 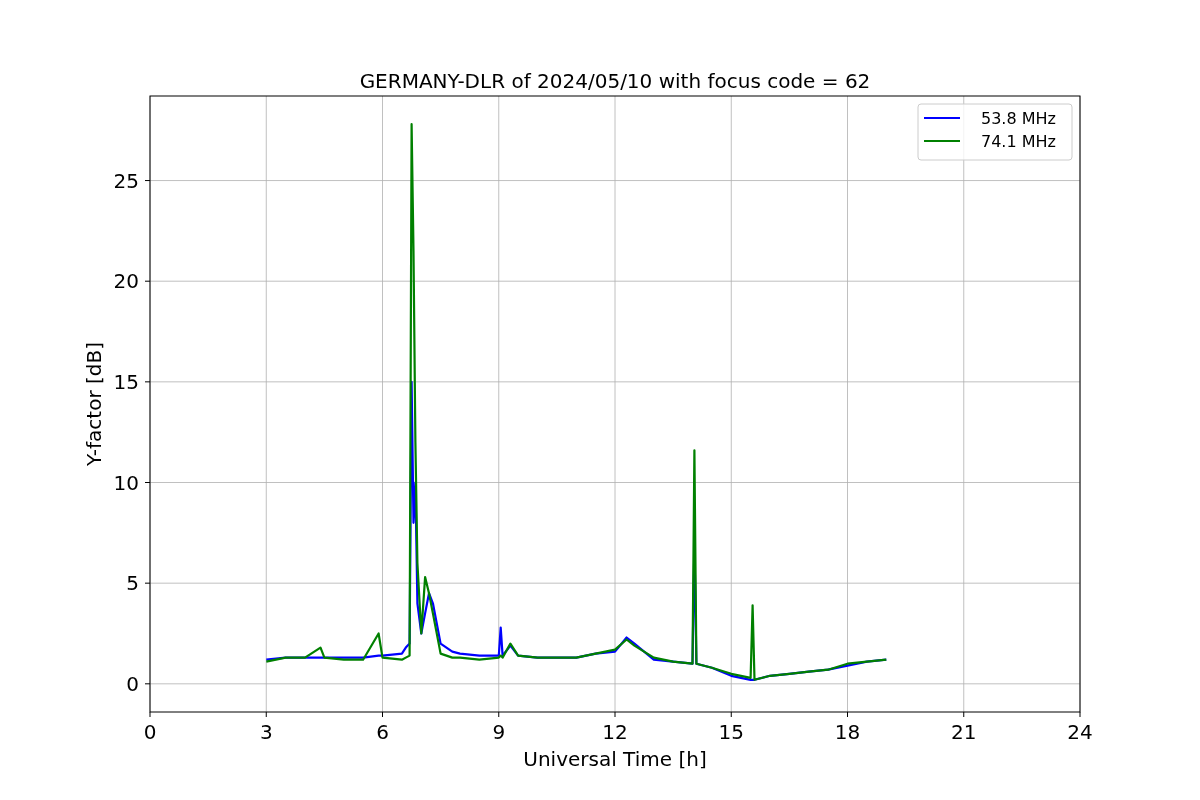 I want to click on y-tick-label: 25, so click(x=126, y=180).